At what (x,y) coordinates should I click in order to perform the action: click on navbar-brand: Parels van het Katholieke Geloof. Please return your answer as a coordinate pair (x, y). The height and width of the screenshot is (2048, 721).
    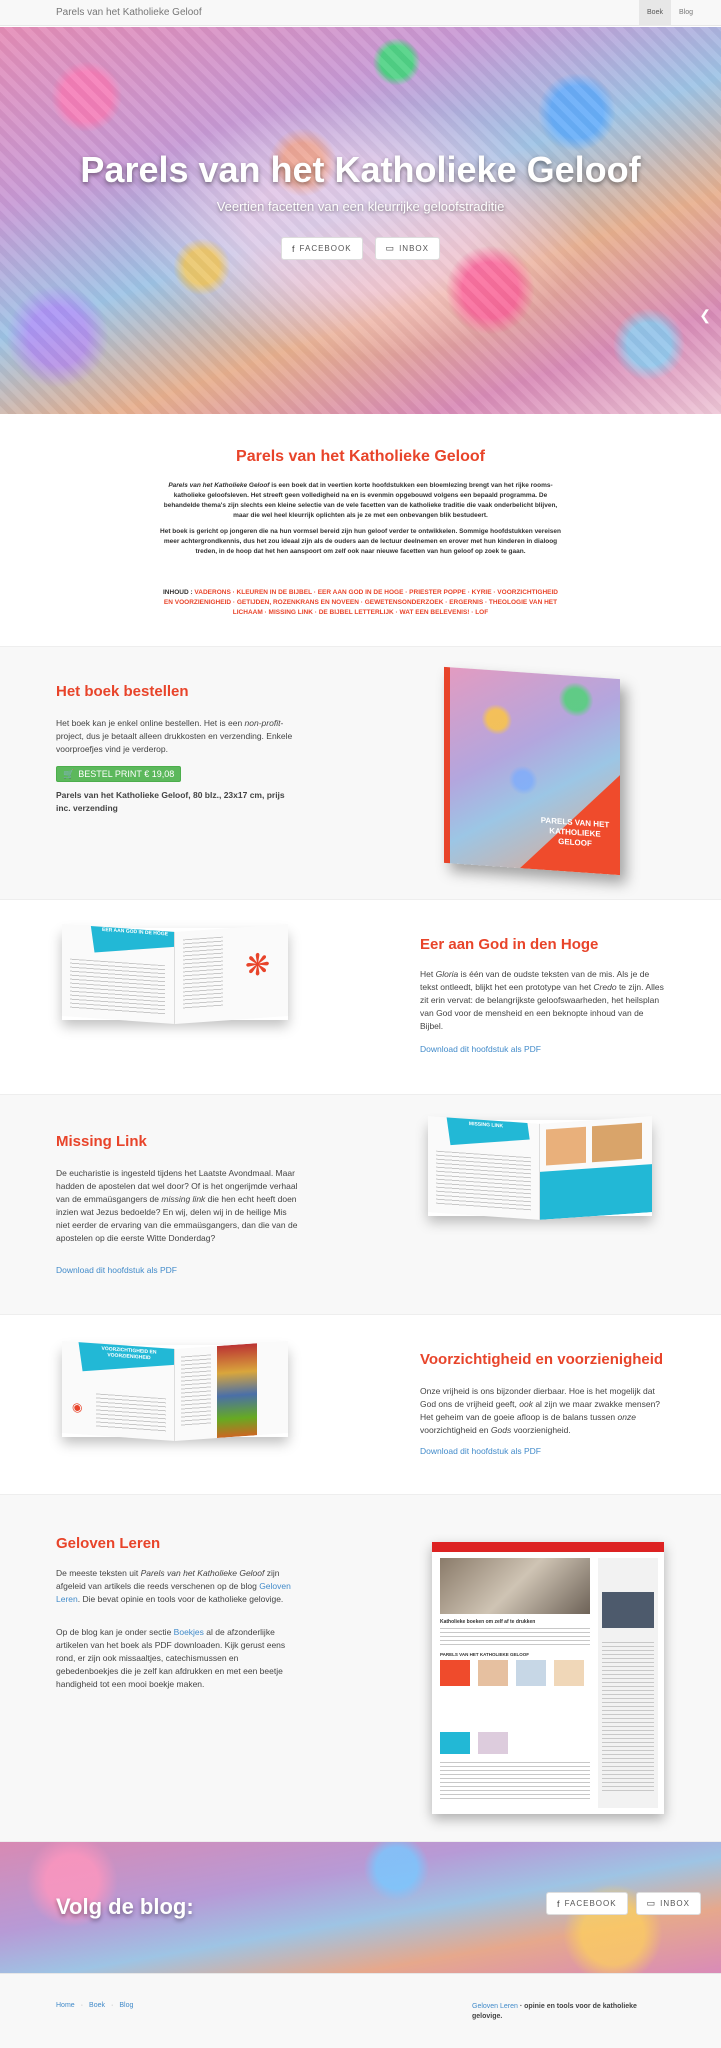
    Looking at the image, I should click on (129, 12).